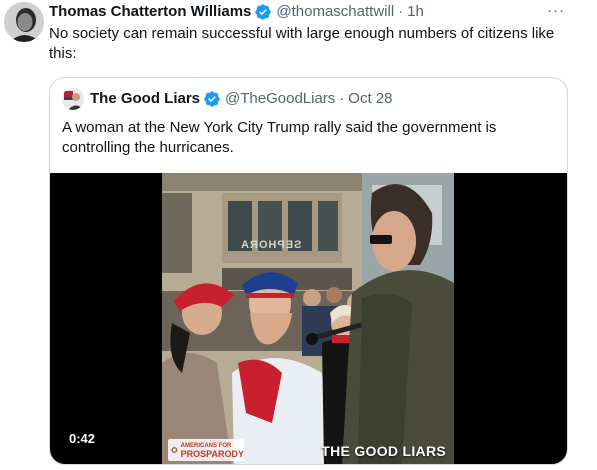 Image resolution: width=597 pixels, height=470 pixels. I want to click on video-duration: 0:42, so click(82, 439).